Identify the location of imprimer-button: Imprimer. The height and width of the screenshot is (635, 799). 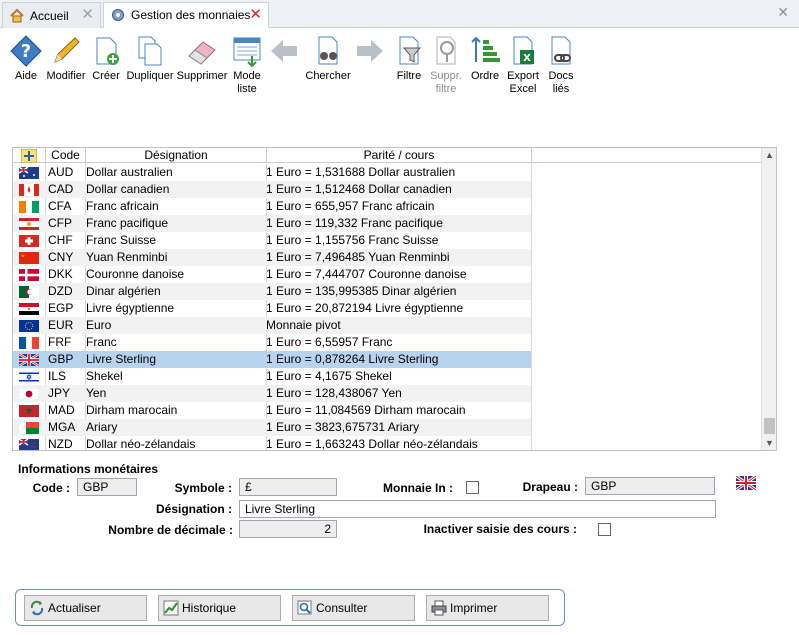
(487, 608).